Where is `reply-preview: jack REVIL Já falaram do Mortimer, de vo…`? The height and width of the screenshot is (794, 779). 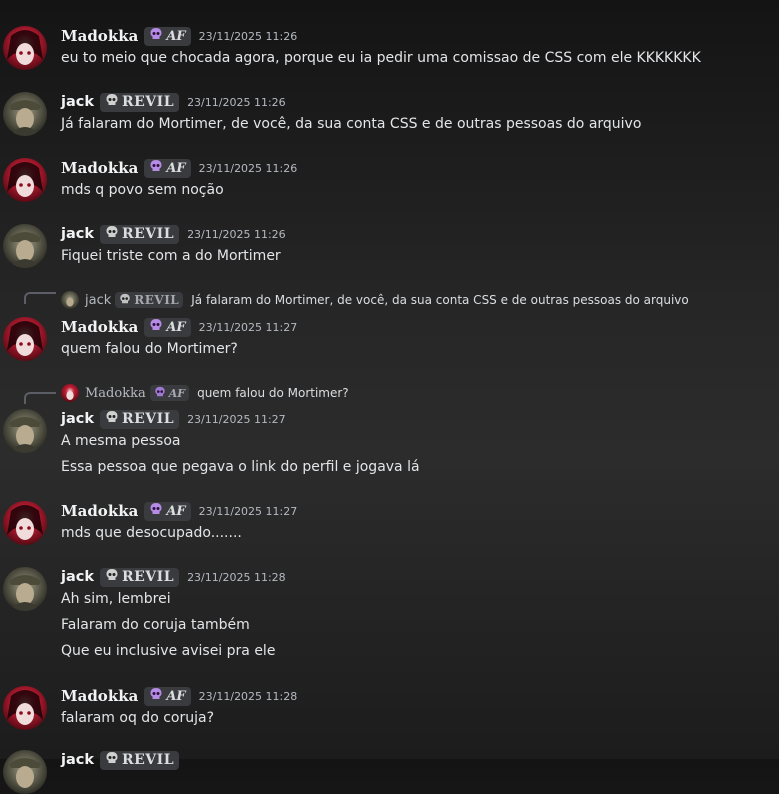 reply-preview: jack REVIL Já falaram do Mortimer, de vo… is located at coordinates (375, 300).